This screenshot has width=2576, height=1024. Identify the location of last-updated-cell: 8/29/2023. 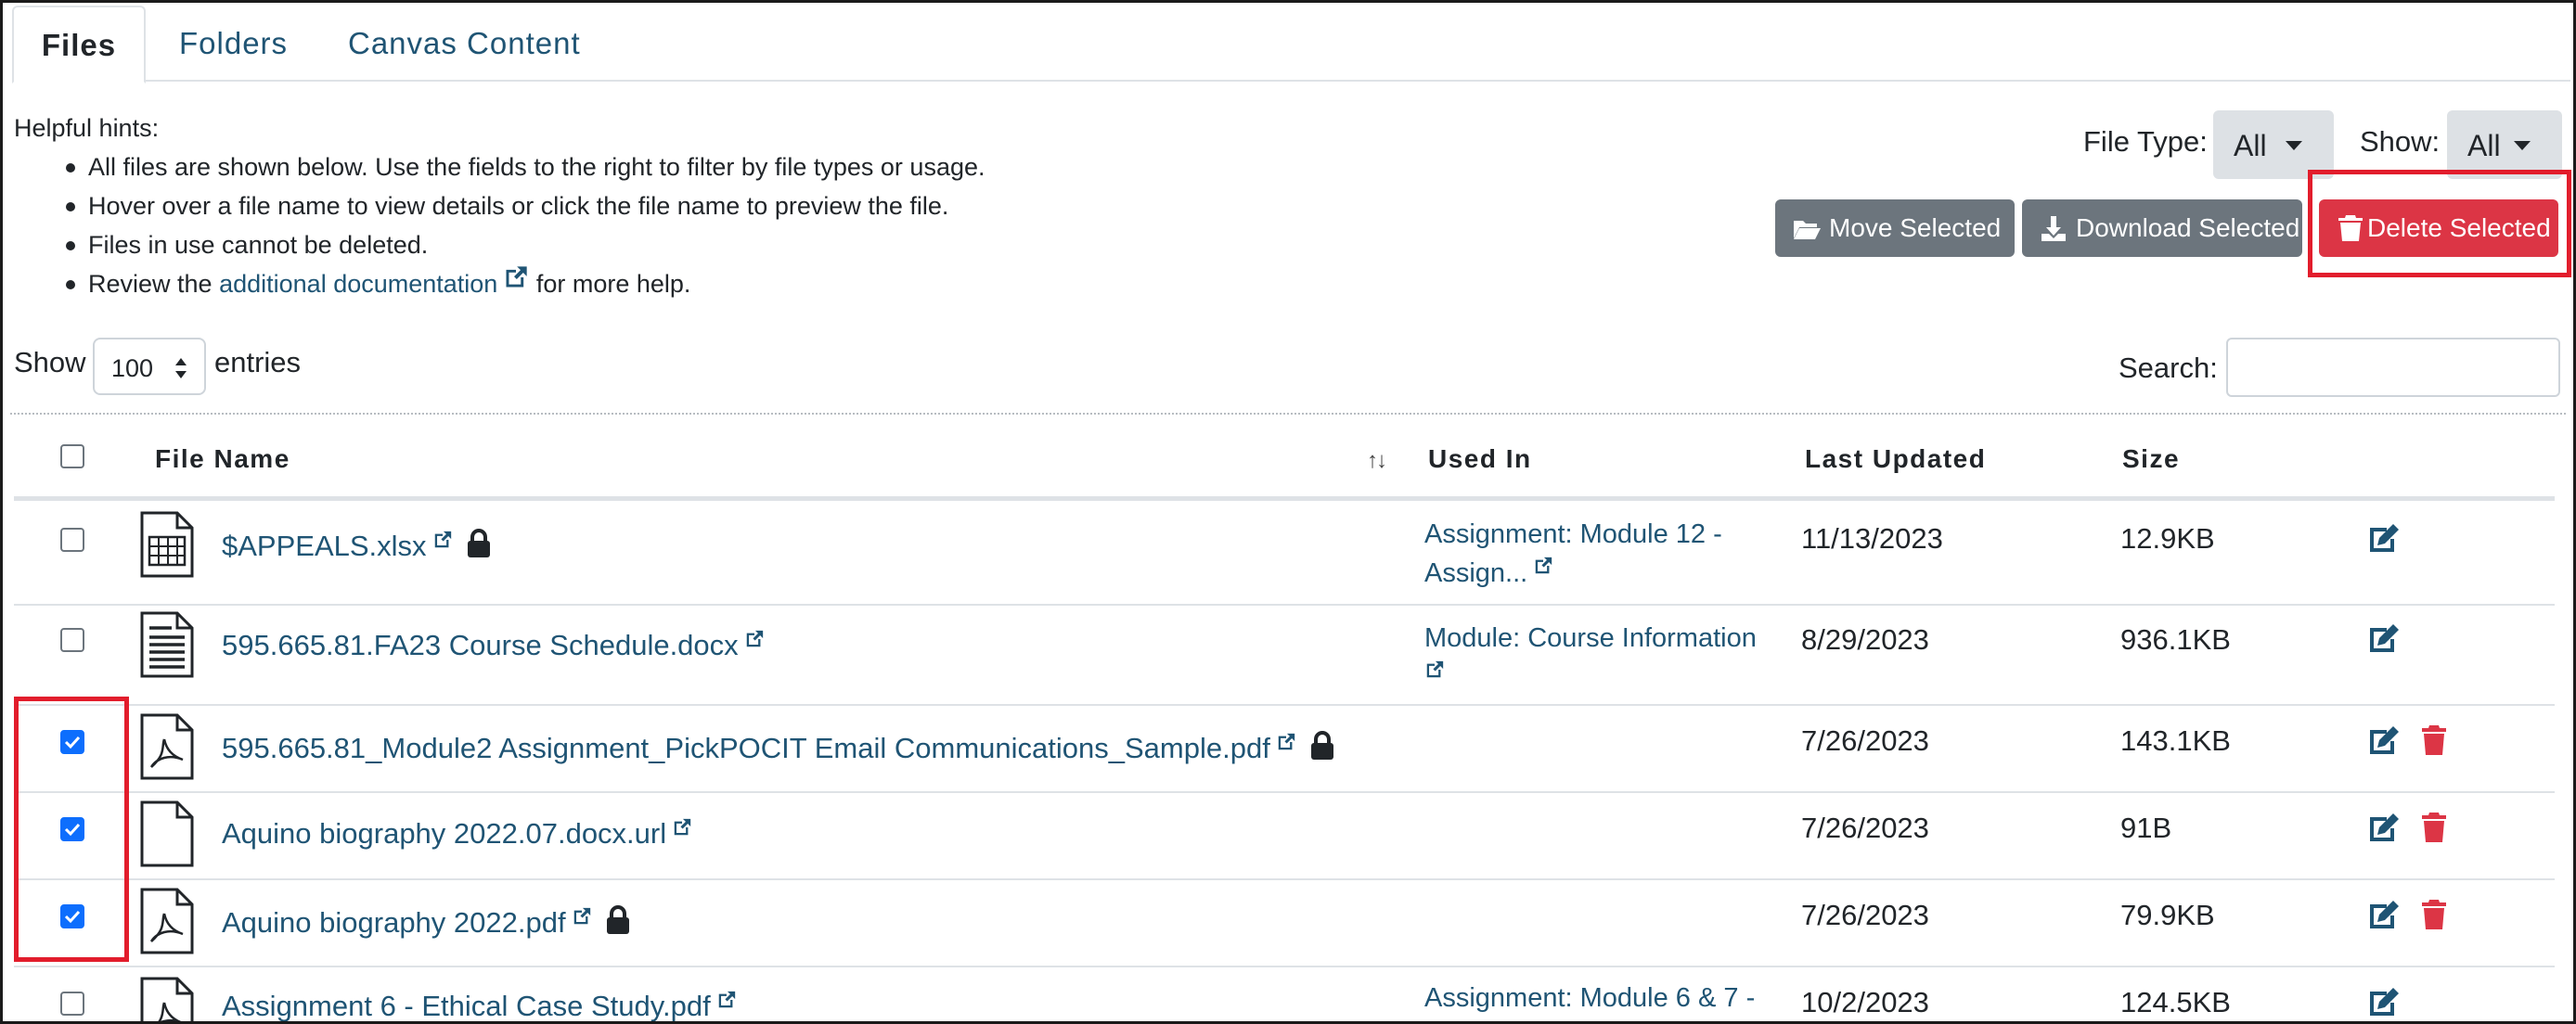
(1865, 639).